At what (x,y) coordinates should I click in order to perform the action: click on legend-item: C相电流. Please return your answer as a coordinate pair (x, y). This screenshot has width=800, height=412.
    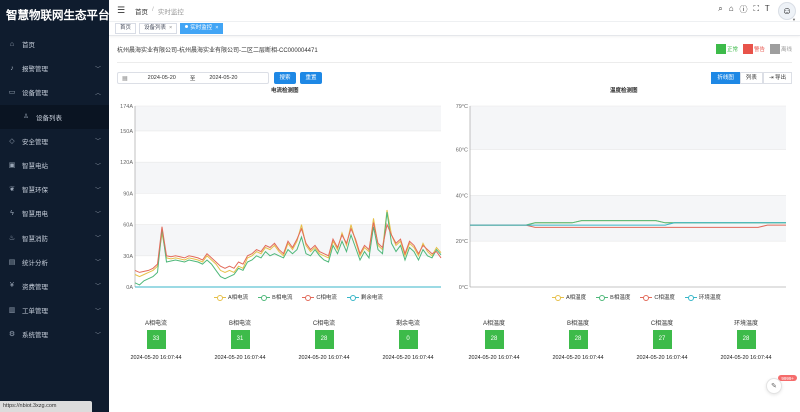
    Looking at the image, I should click on (319, 297).